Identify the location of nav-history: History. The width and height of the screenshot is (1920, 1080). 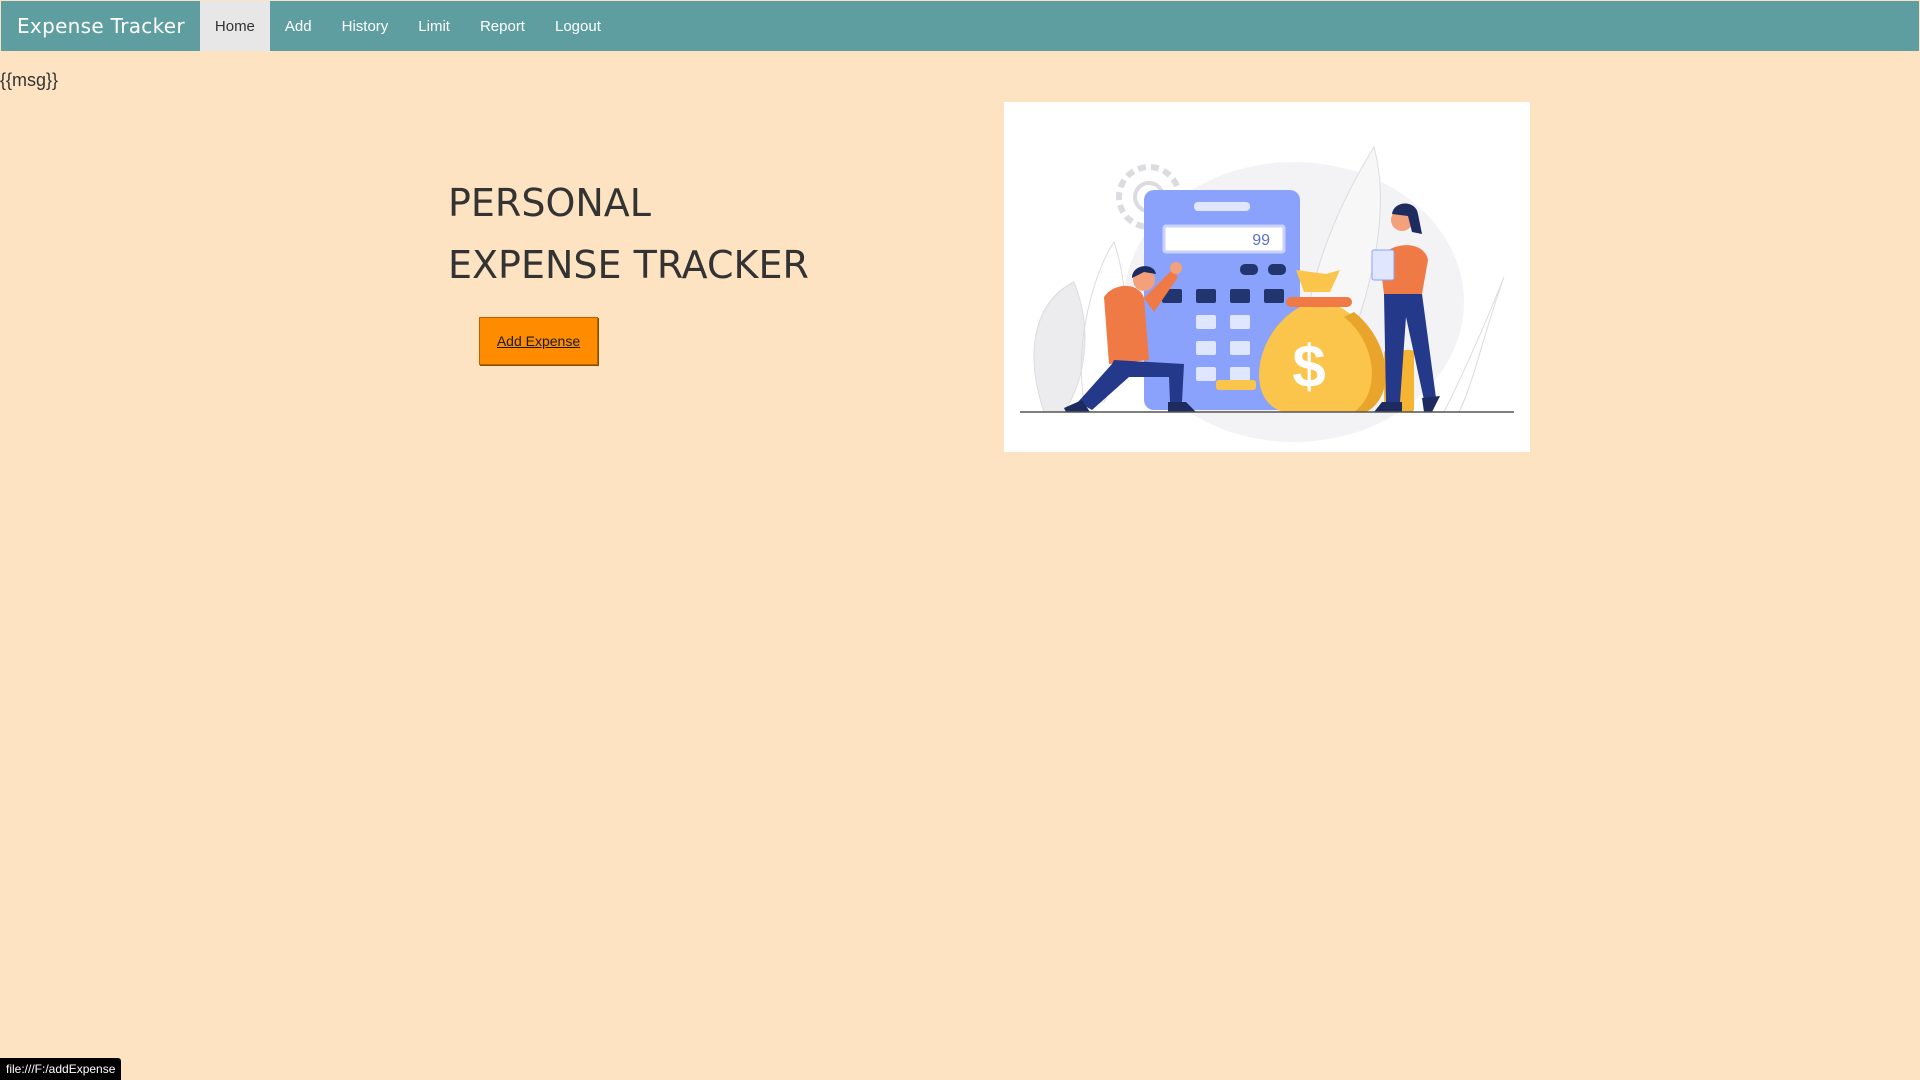
(365, 26).